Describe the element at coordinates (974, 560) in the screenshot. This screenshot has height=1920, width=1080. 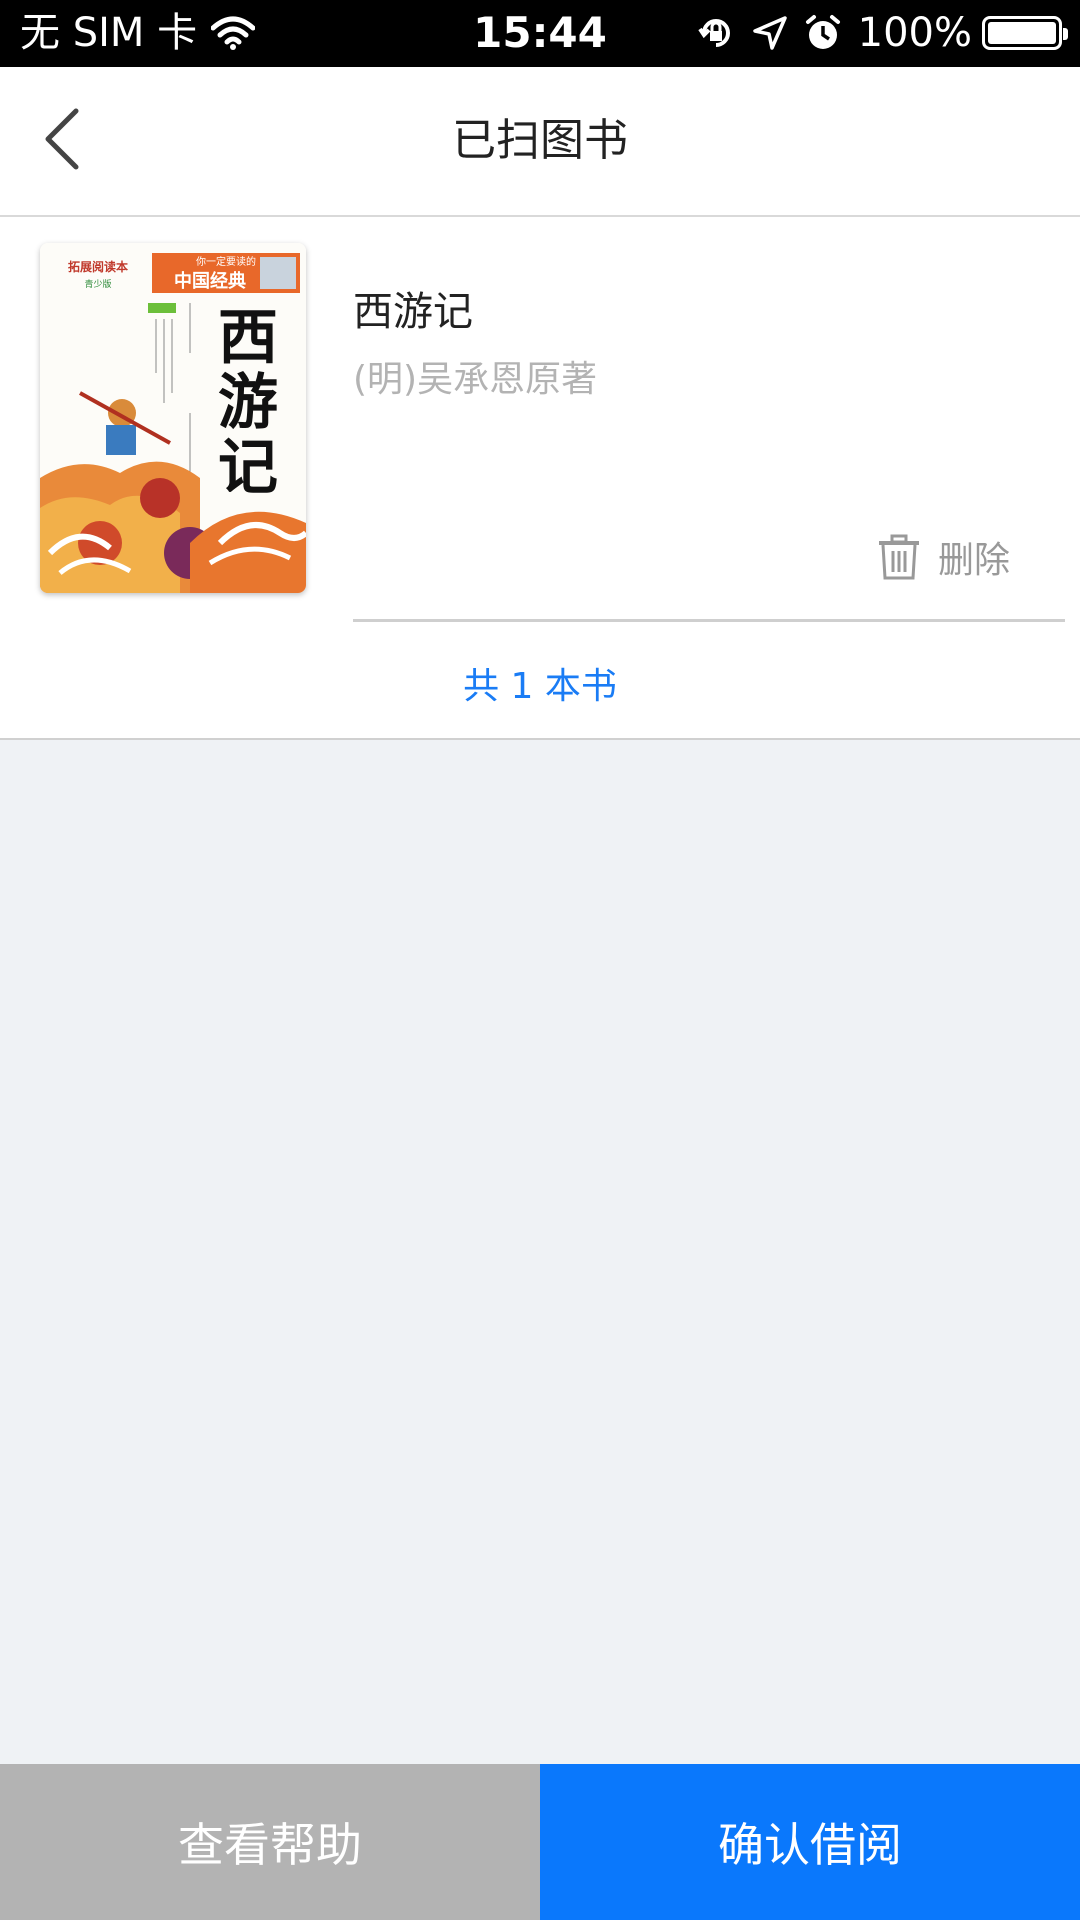
I see `delete-label: 删除` at that location.